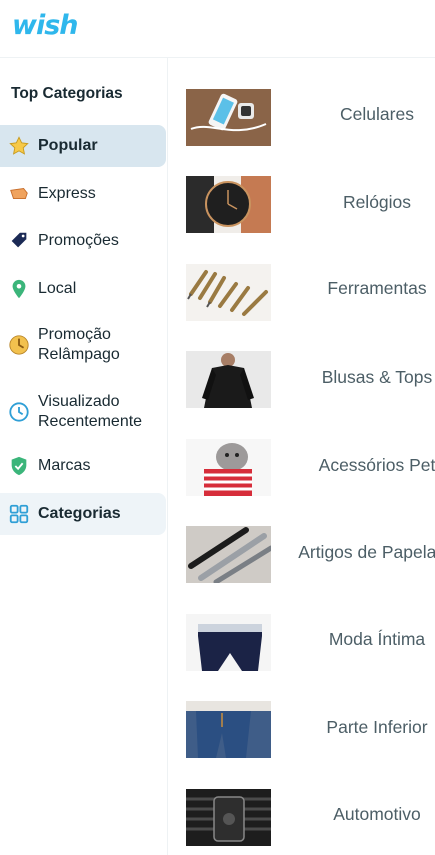 The height and width of the screenshot is (855, 435). What do you see at coordinates (376, 465) in the screenshot?
I see `category-label: Acessórios Pet` at bounding box center [376, 465].